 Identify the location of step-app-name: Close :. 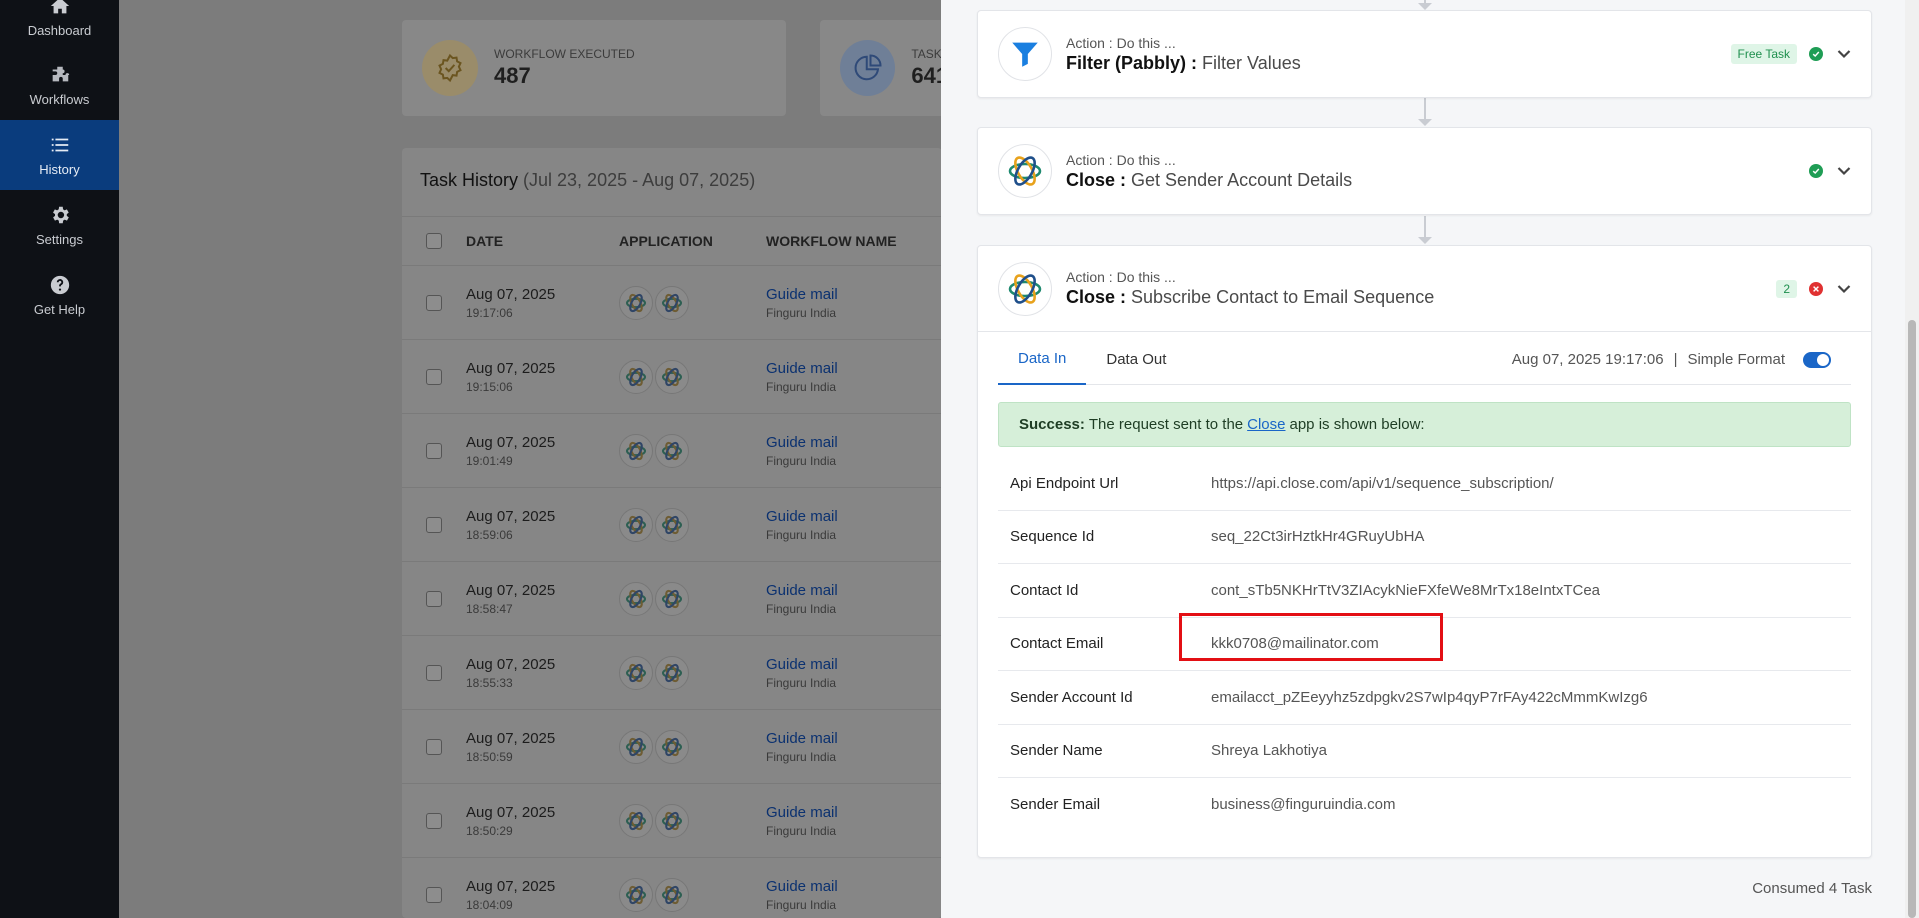
(1096, 179).